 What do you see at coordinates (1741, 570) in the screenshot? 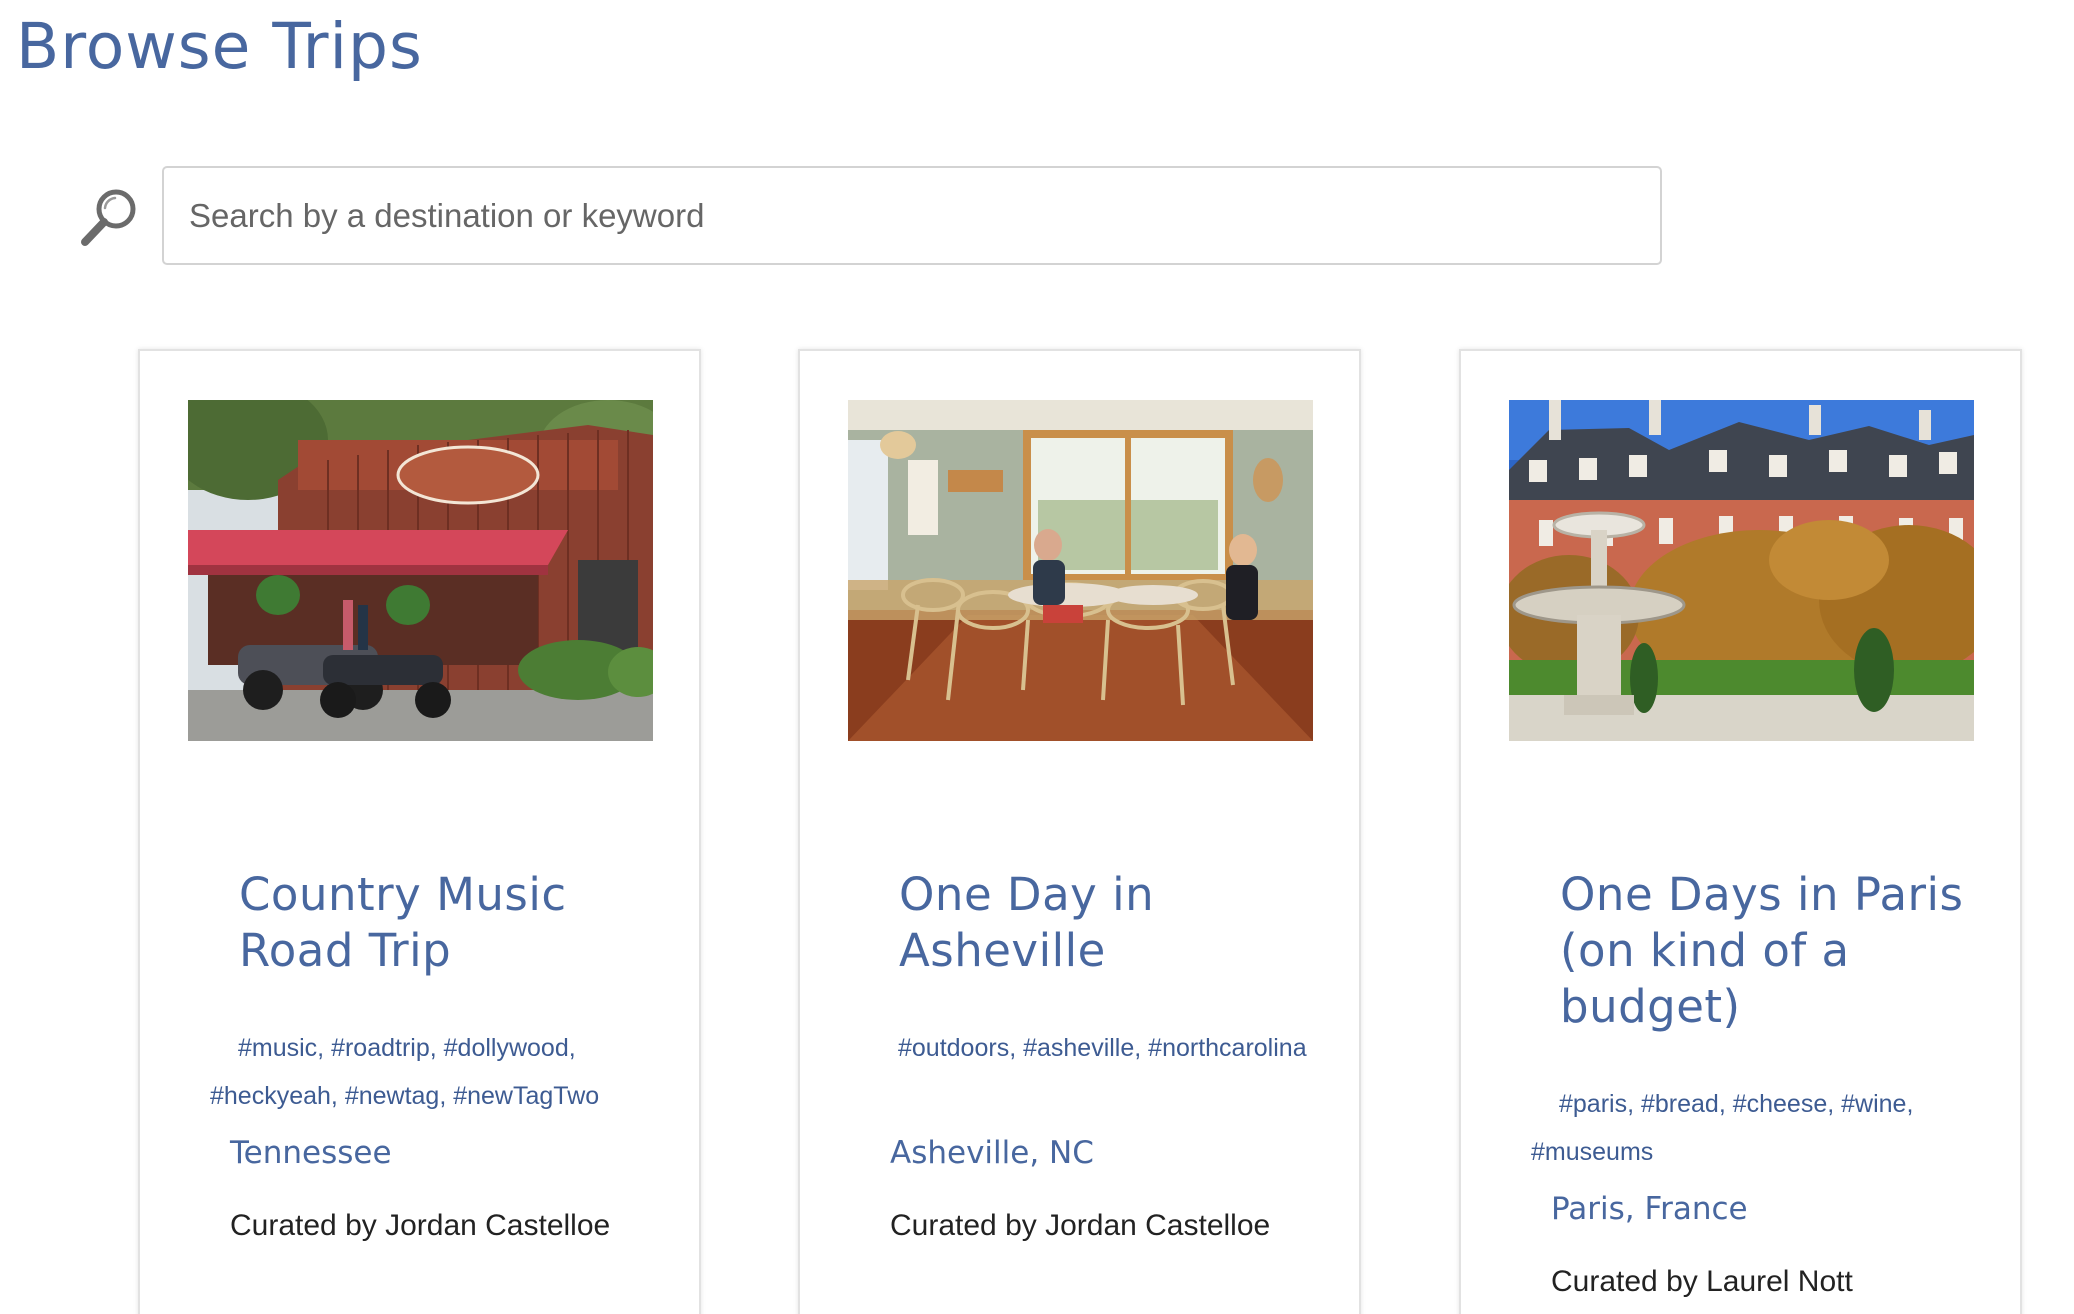
I see `trip-image-paris` at bounding box center [1741, 570].